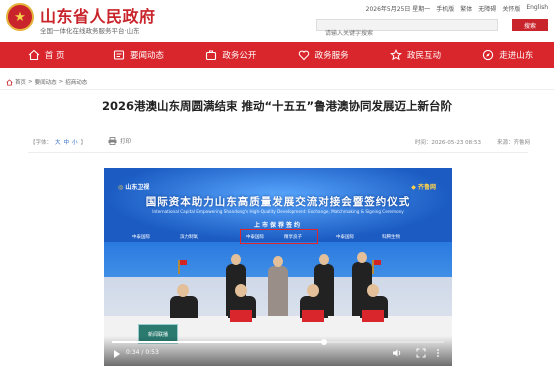  I want to click on nav-item-interaction: 政民互动, so click(415, 55).